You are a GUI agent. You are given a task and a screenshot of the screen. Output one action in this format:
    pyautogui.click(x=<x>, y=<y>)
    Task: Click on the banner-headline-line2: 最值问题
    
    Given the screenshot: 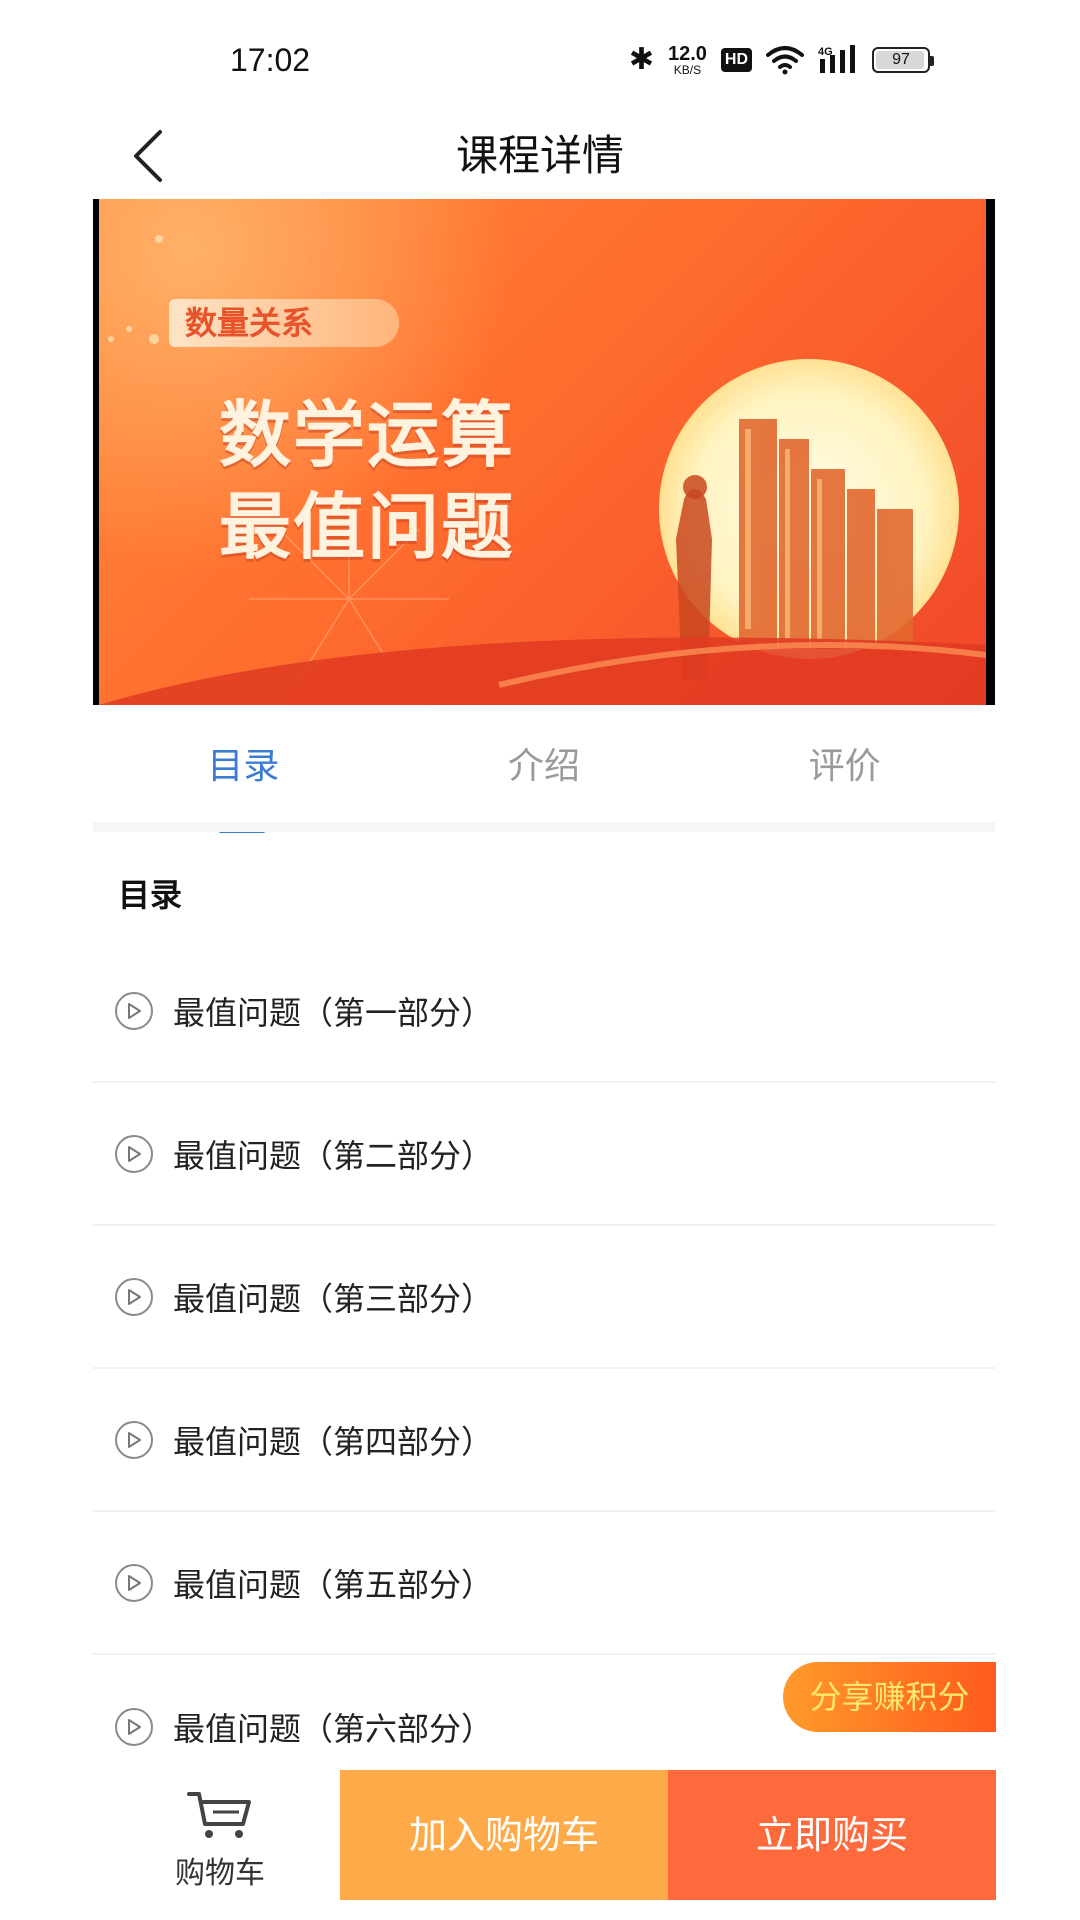 What is the action you would take?
    pyautogui.click(x=367, y=526)
    